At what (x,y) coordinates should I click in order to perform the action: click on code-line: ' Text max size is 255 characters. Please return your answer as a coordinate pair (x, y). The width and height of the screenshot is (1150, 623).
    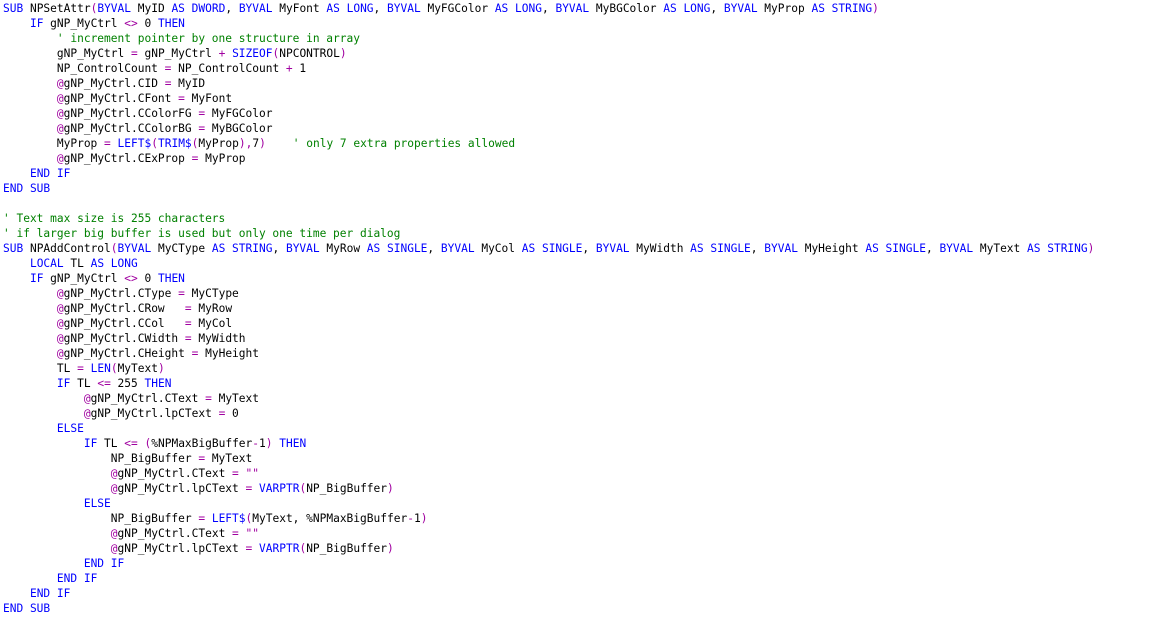
    Looking at the image, I should click on (114, 218).